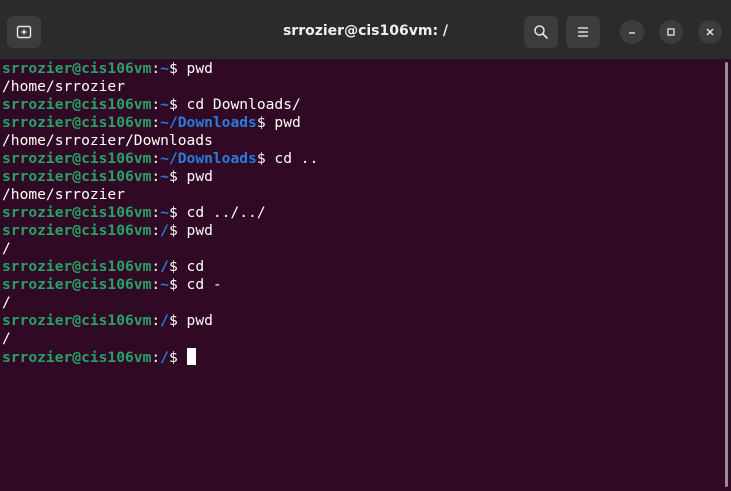 This screenshot has width=731, height=491. I want to click on prompt-line: srrozier@cis106vm:~/Downloads$ cd .., so click(361, 159).